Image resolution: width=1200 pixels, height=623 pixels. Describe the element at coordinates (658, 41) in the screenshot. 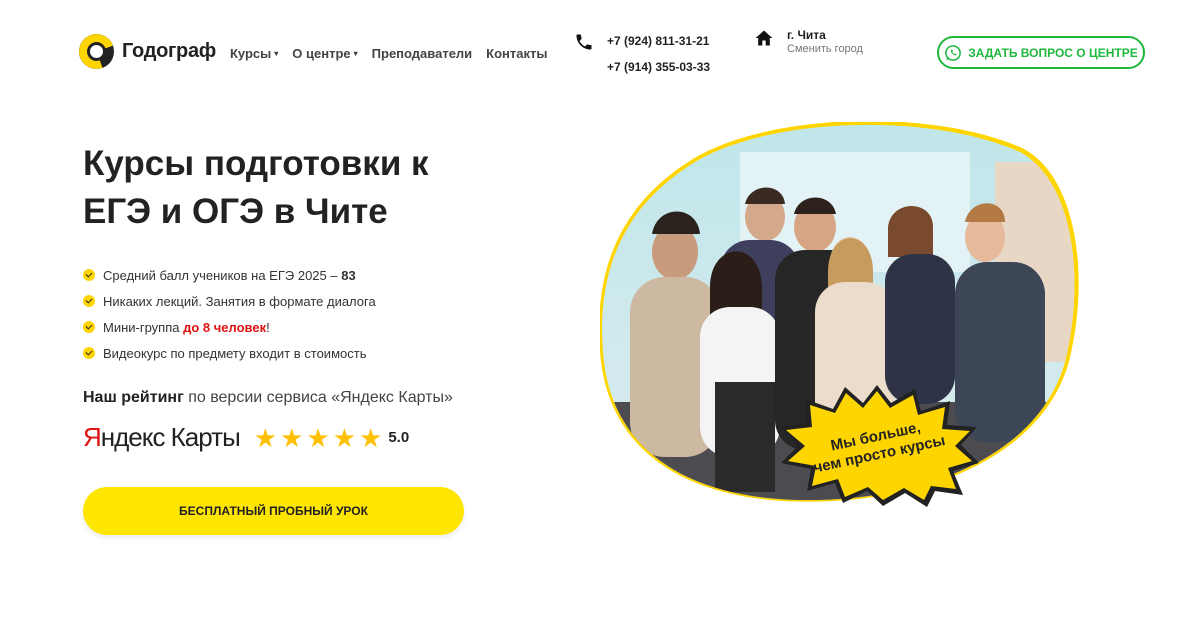

I see `phone-link-1: +7 (924) 811-31-21` at that location.